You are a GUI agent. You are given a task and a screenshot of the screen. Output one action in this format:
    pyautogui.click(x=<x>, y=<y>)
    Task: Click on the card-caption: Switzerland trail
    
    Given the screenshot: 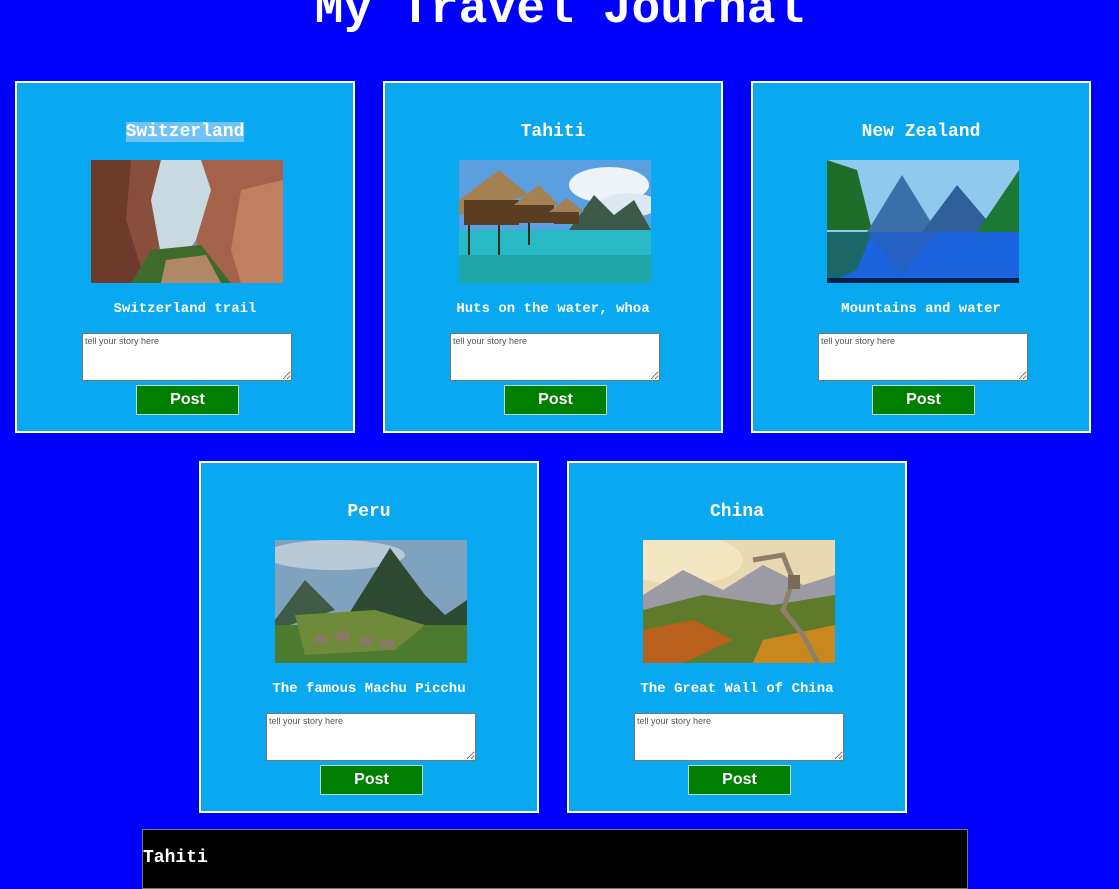 What is the action you would take?
    pyautogui.click(x=185, y=309)
    